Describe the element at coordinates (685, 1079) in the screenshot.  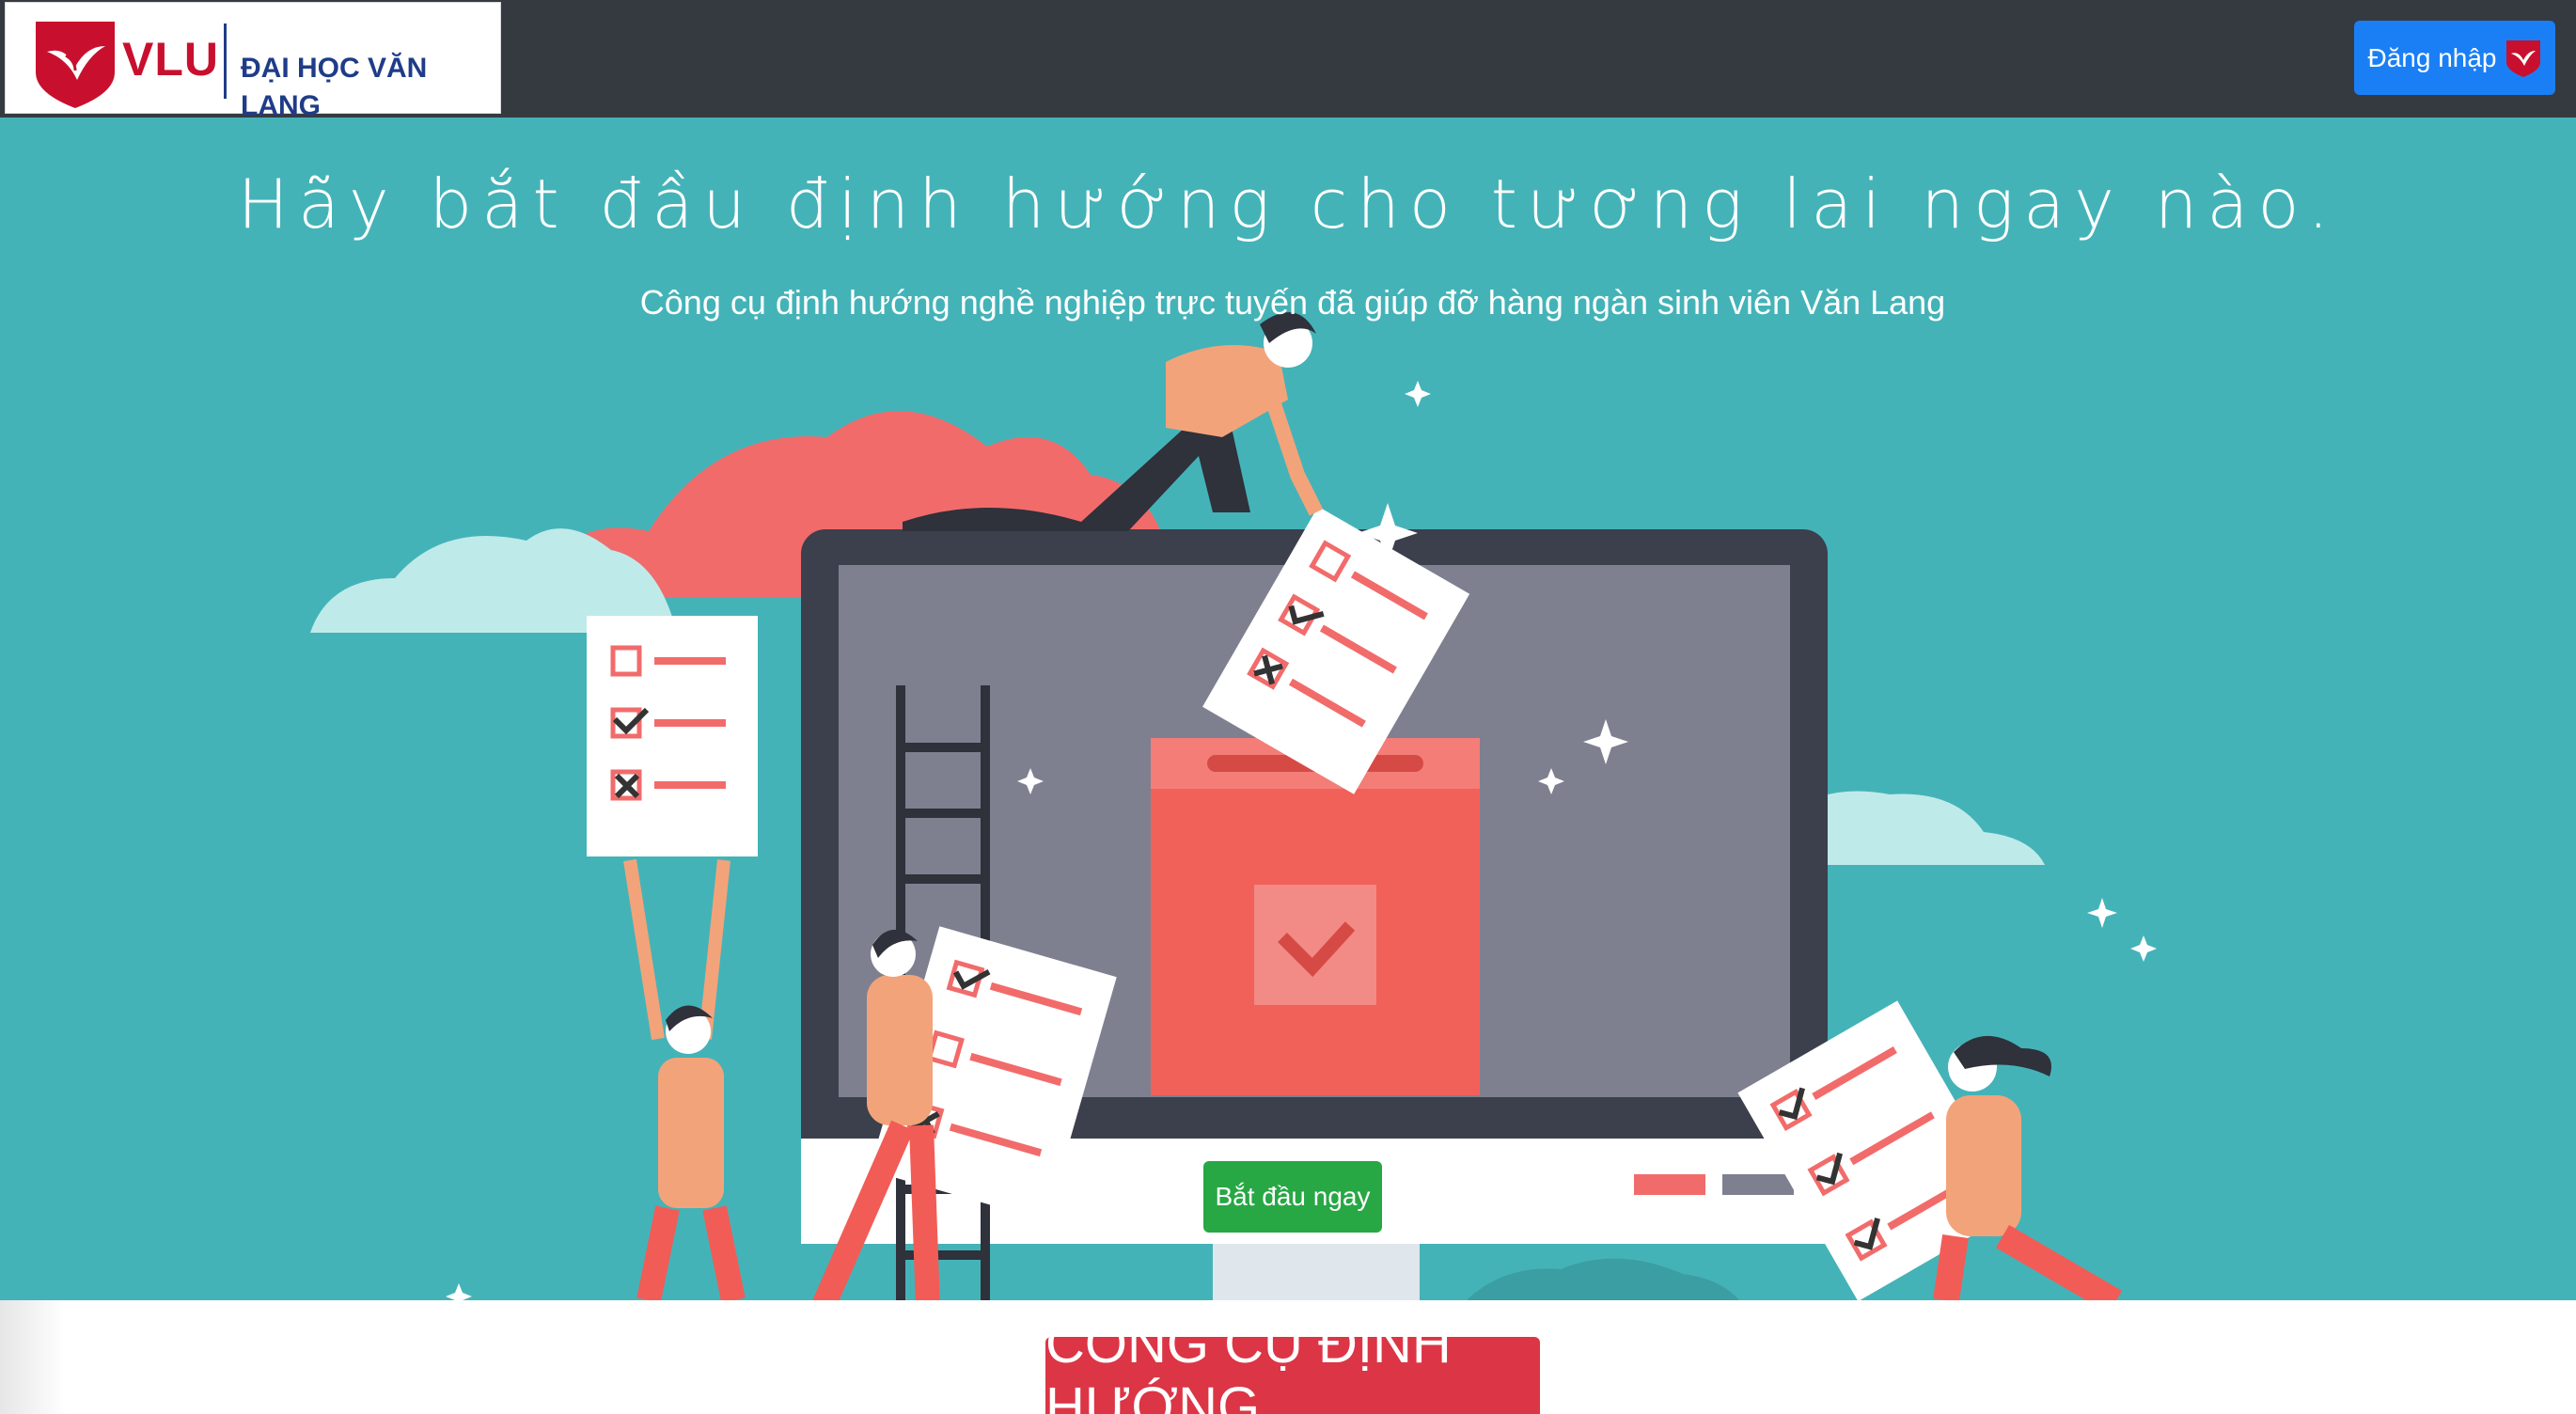
I see `person-left-holding-card` at that location.